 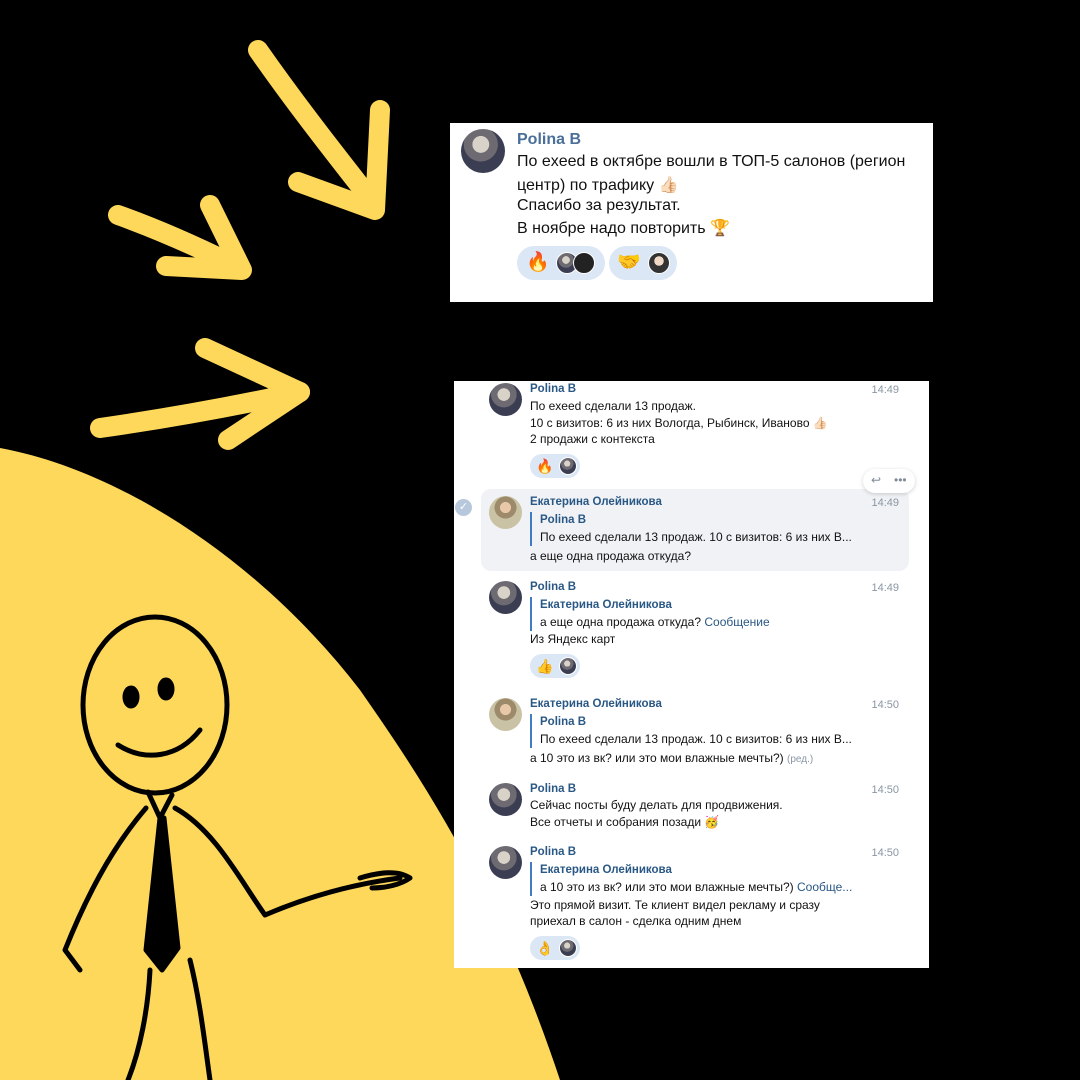 I want to click on edited-label: (ред.), so click(x=800, y=759).